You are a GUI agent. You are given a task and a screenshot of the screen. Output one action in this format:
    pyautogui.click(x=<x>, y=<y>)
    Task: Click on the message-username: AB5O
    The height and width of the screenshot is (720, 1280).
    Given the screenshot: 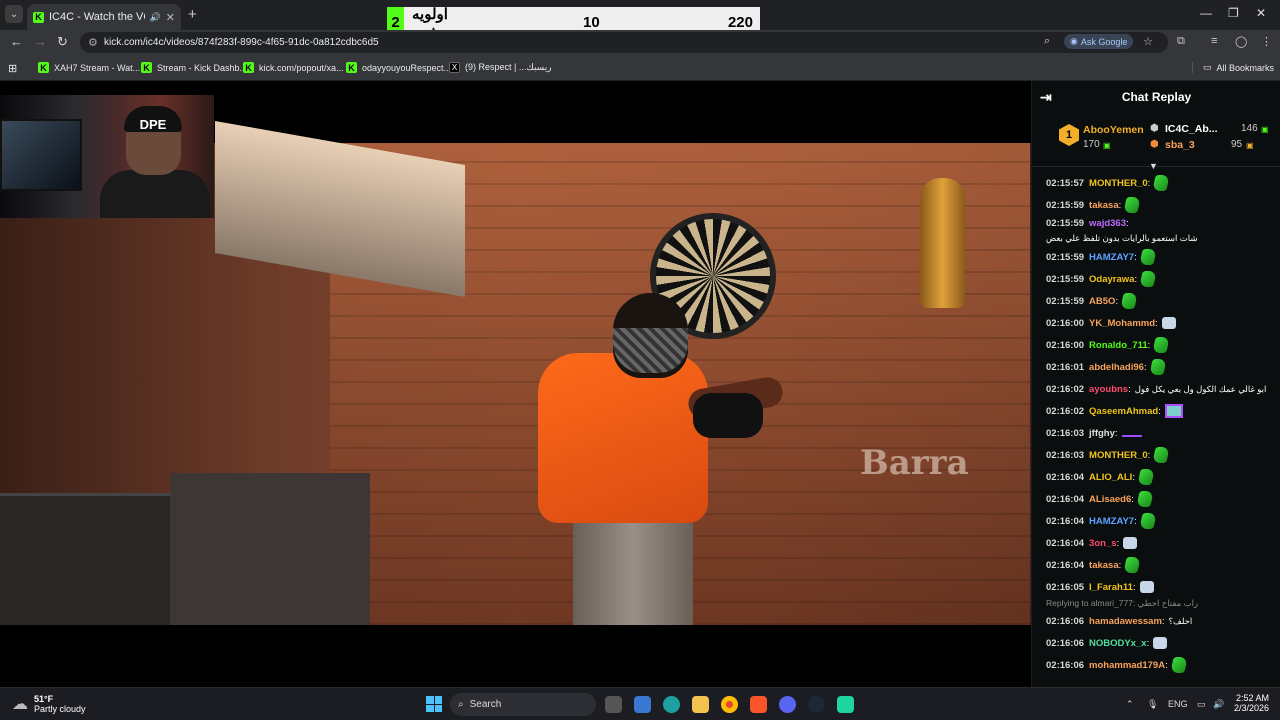 What is the action you would take?
    pyautogui.click(x=1102, y=301)
    